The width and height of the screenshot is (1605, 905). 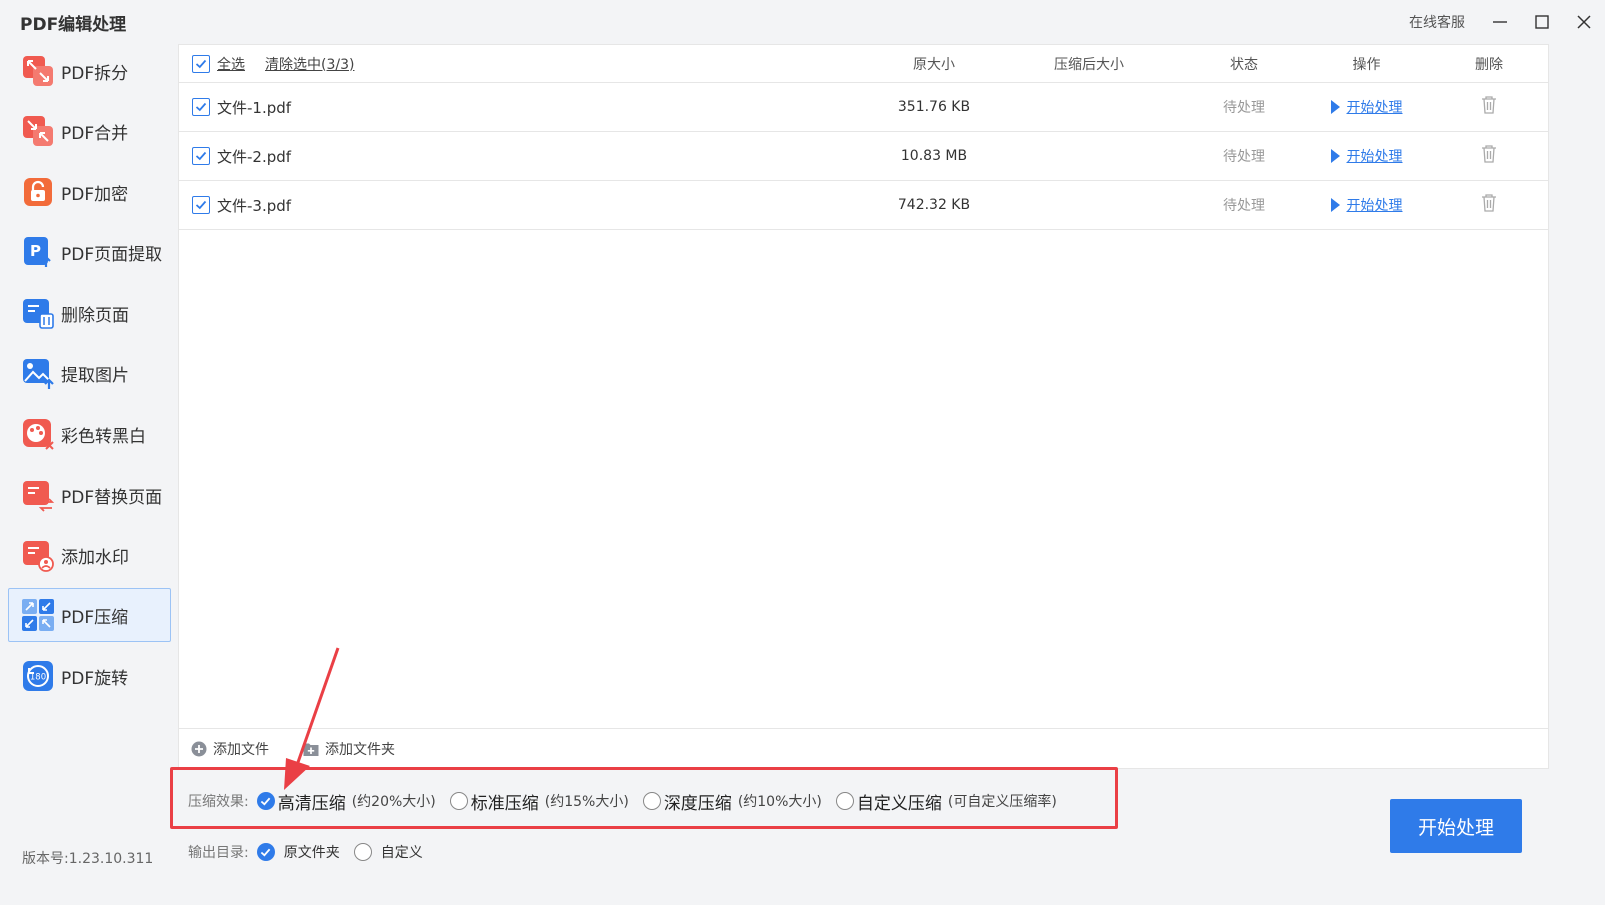 What do you see at coordinates (362, 852) in the screenshot?
I see `radio-custom-folder` at bounding box center [362, 852].